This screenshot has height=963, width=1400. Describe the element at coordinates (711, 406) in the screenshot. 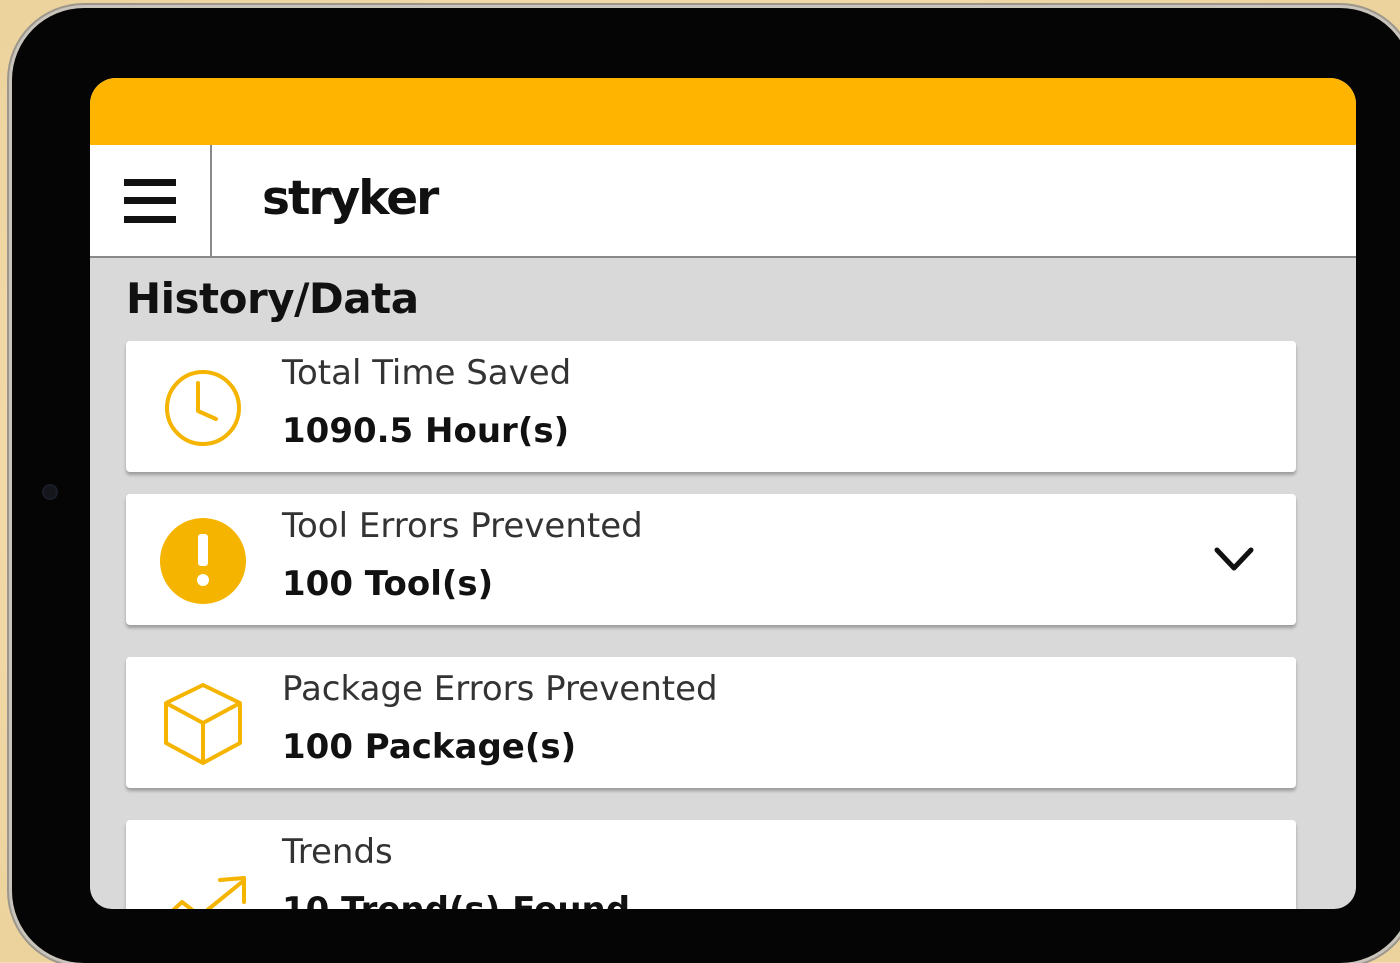

I see `card-total-time-saved: Total Time Saved 1090.5 Hour(s)` at that location.